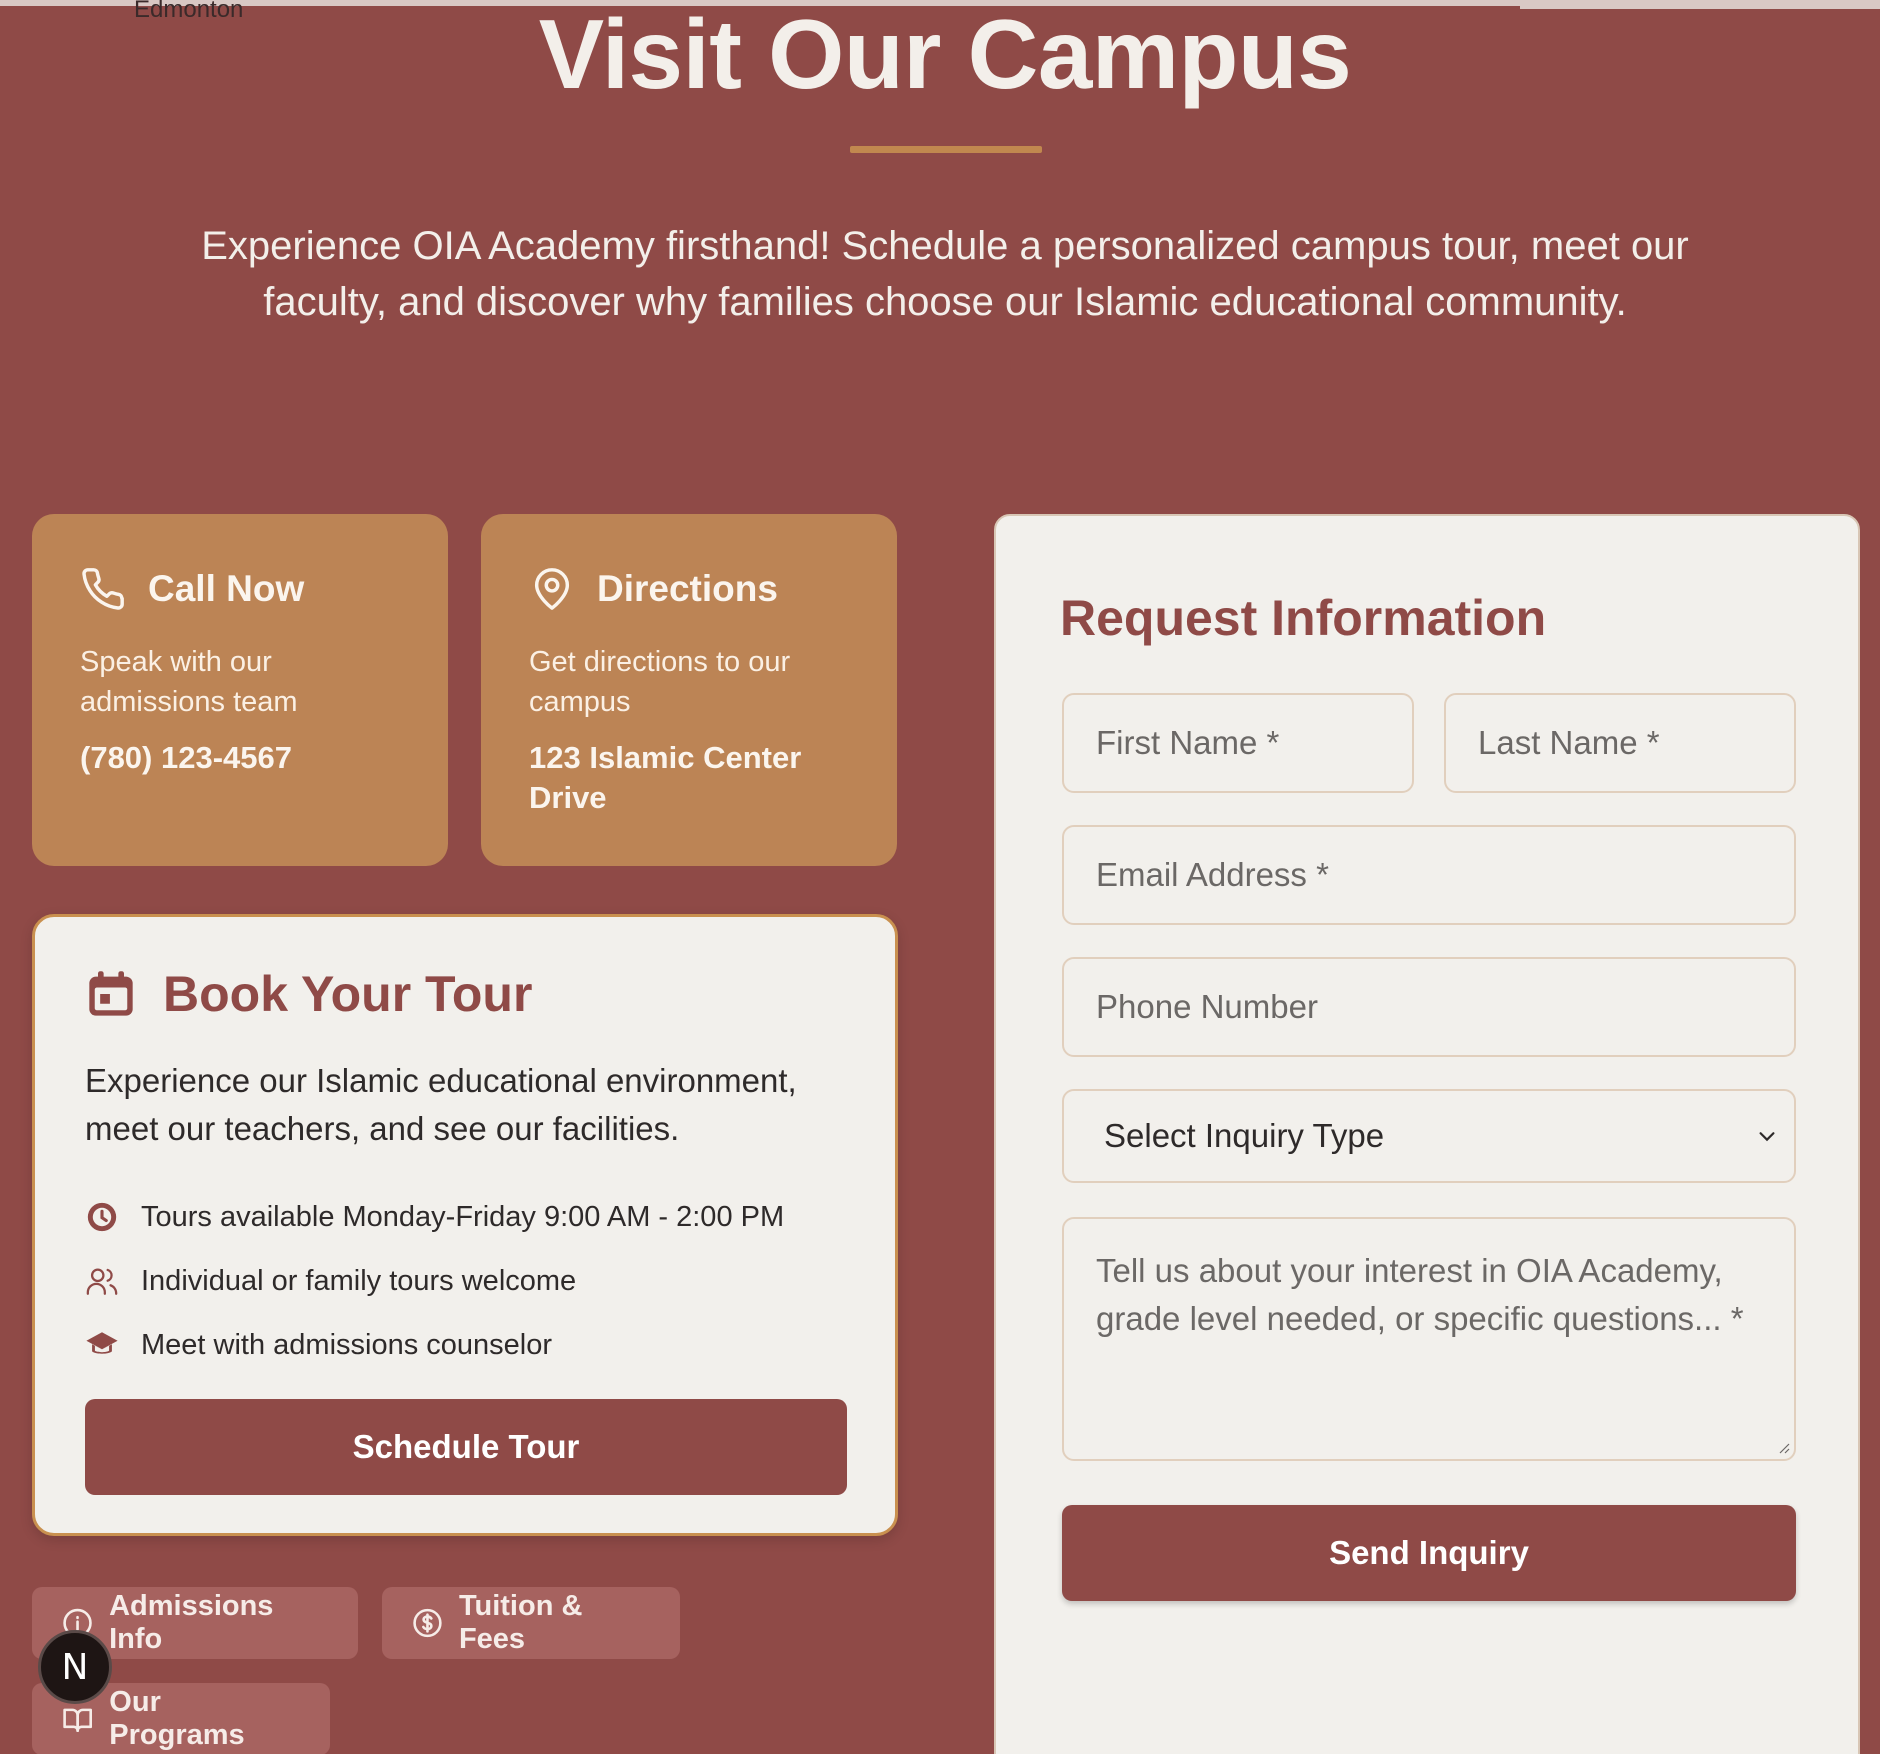 The image size is (1880, 1754). Describe the element at coordinates (347, 1344) in the screenshot. I see `feature-text: Meet with admissions counselor` at that location.